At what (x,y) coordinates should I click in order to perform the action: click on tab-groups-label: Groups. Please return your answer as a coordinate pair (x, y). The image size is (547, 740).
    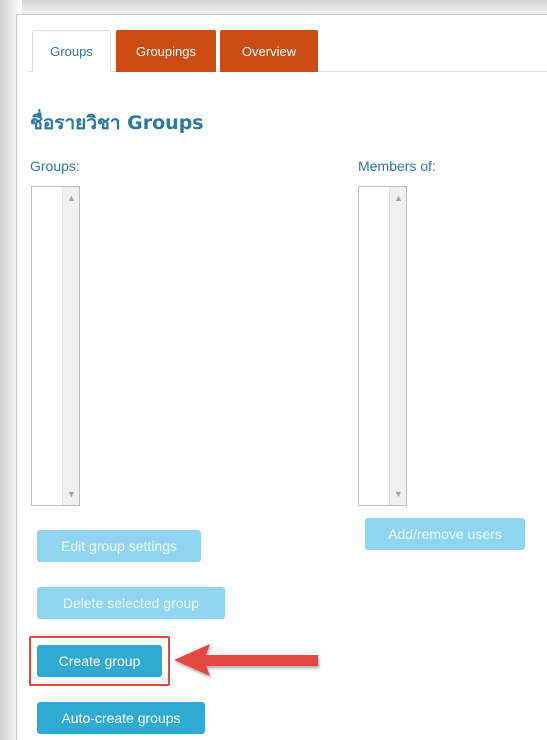
    Looking at the image, I should click on (71, 51).